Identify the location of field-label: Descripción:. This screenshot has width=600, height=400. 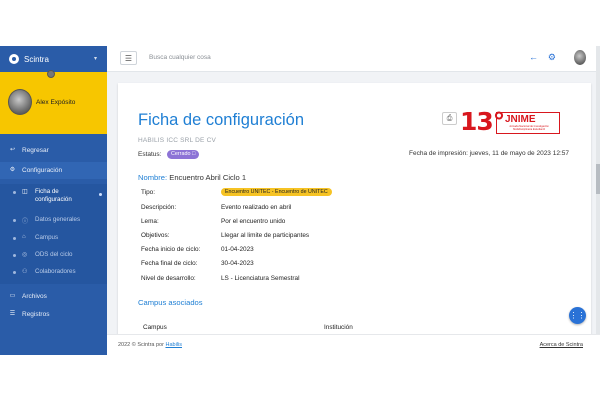
(159, 207).